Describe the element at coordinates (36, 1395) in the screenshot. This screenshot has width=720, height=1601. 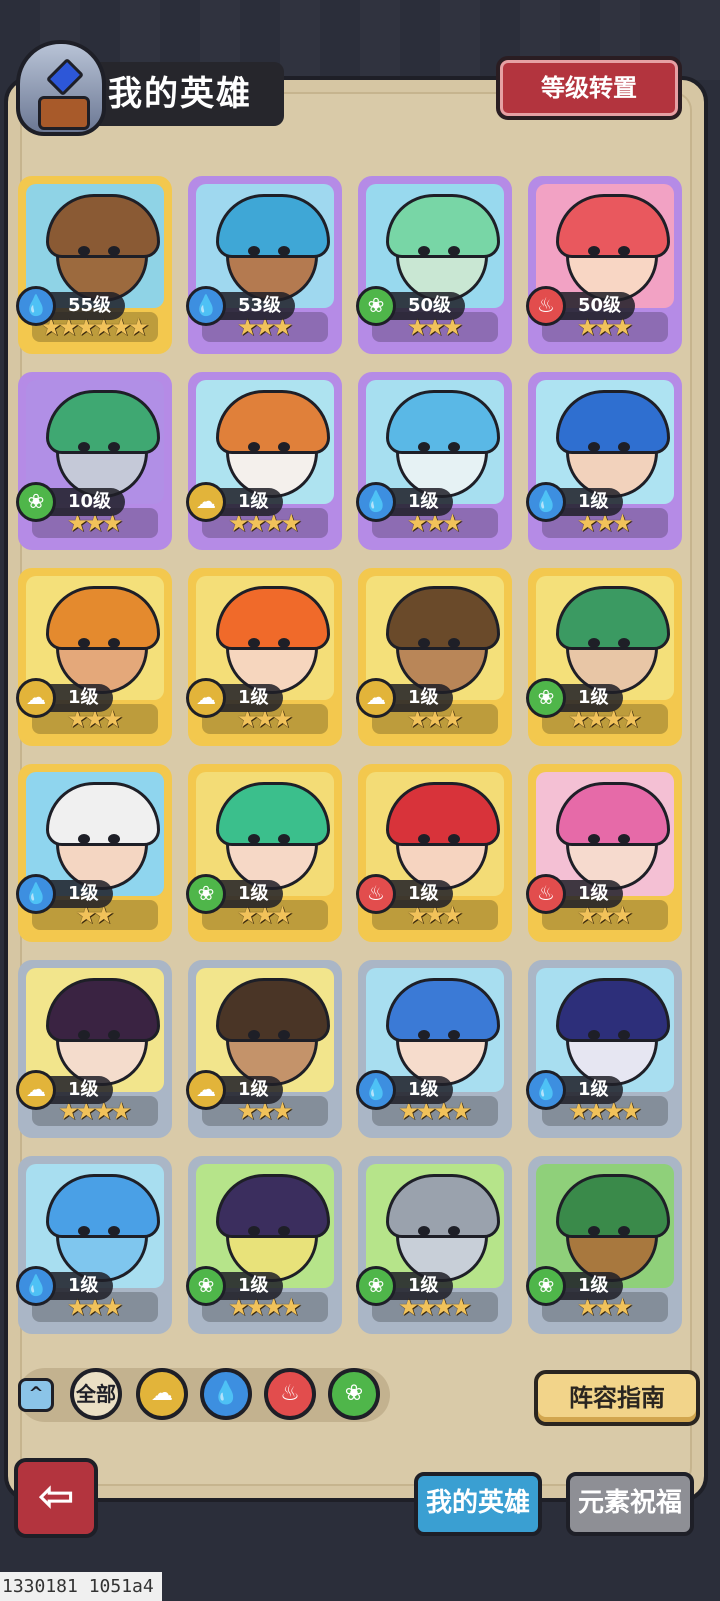
I see `collapse-filter-button: ^` at that location.